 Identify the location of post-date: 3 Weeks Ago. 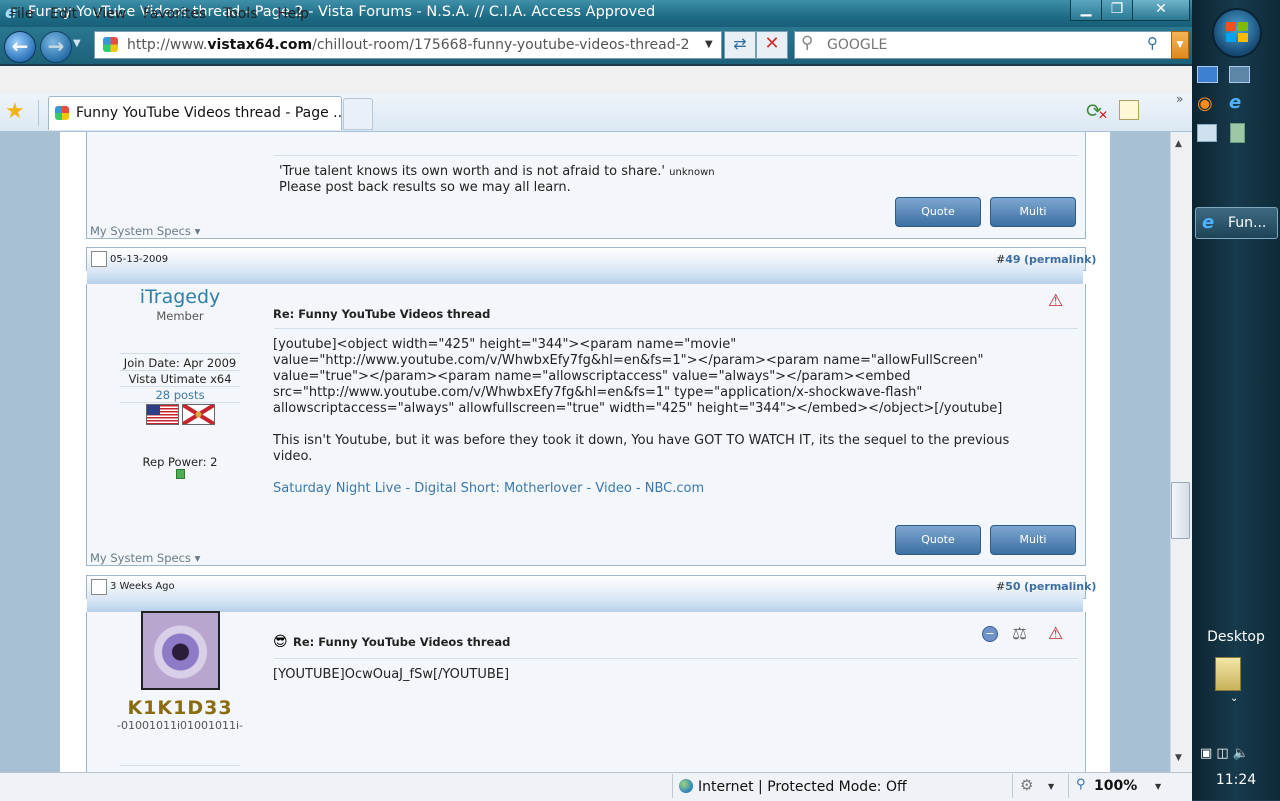
(142, 586).